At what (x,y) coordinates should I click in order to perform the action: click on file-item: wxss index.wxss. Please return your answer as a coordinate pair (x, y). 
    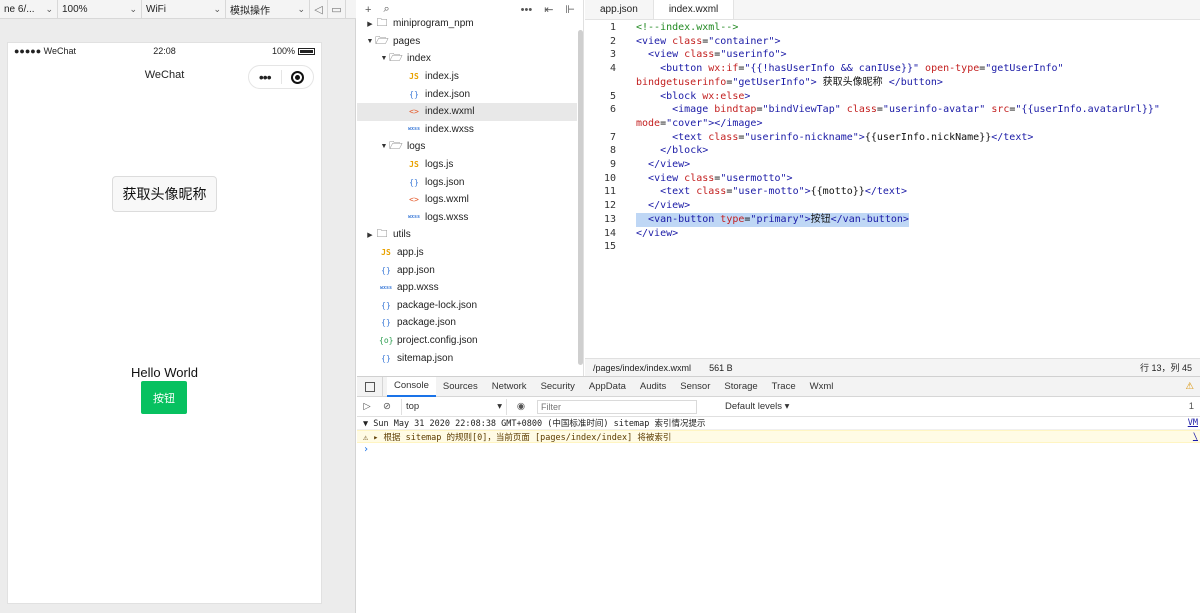
    Looking at the image, I should click on (467, 130).